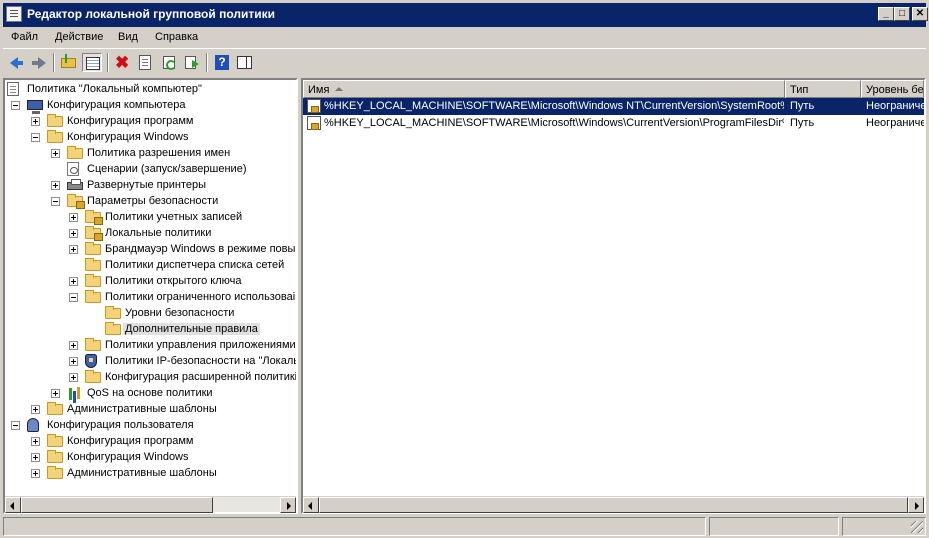 Image resolution: width=929 pixels, height=538 pixels. I want to click on user-icon, so click(33, 425).